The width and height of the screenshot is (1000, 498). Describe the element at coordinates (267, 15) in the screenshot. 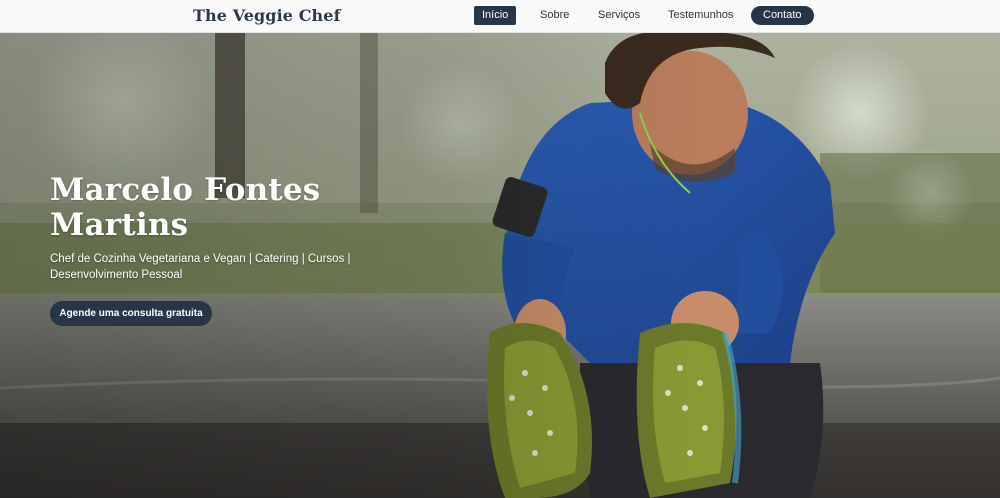

I see `brand-logo-text: The Veggie Chef` at that location.